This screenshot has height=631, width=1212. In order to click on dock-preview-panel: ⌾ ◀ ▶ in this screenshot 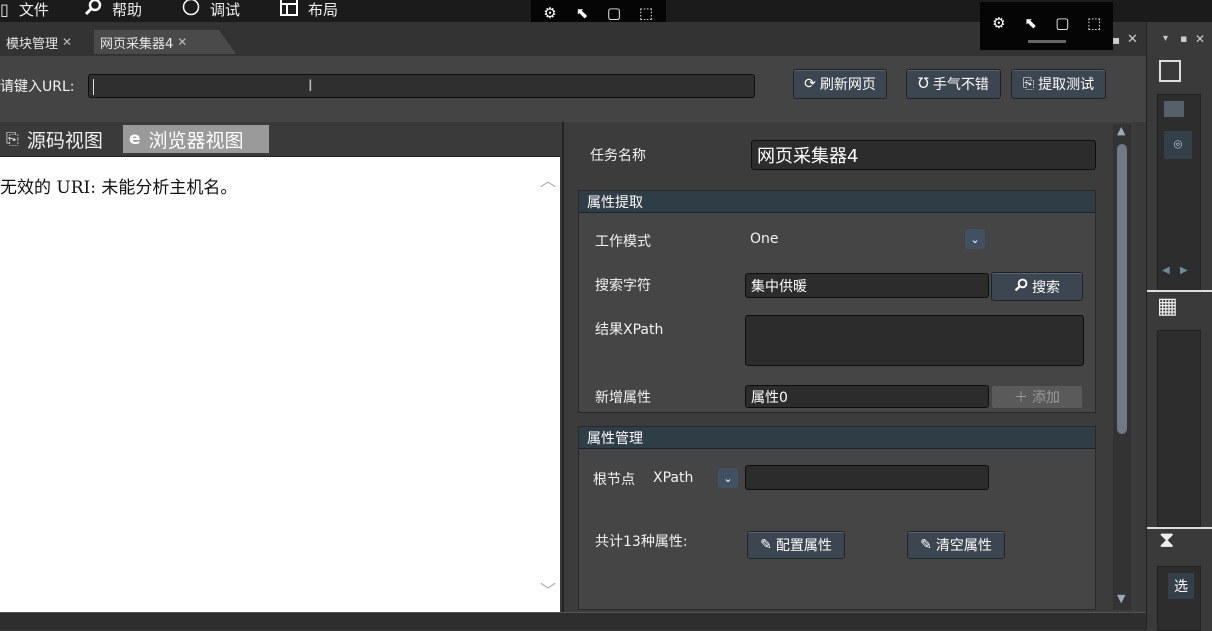, I will do `click(1179, 192)`.